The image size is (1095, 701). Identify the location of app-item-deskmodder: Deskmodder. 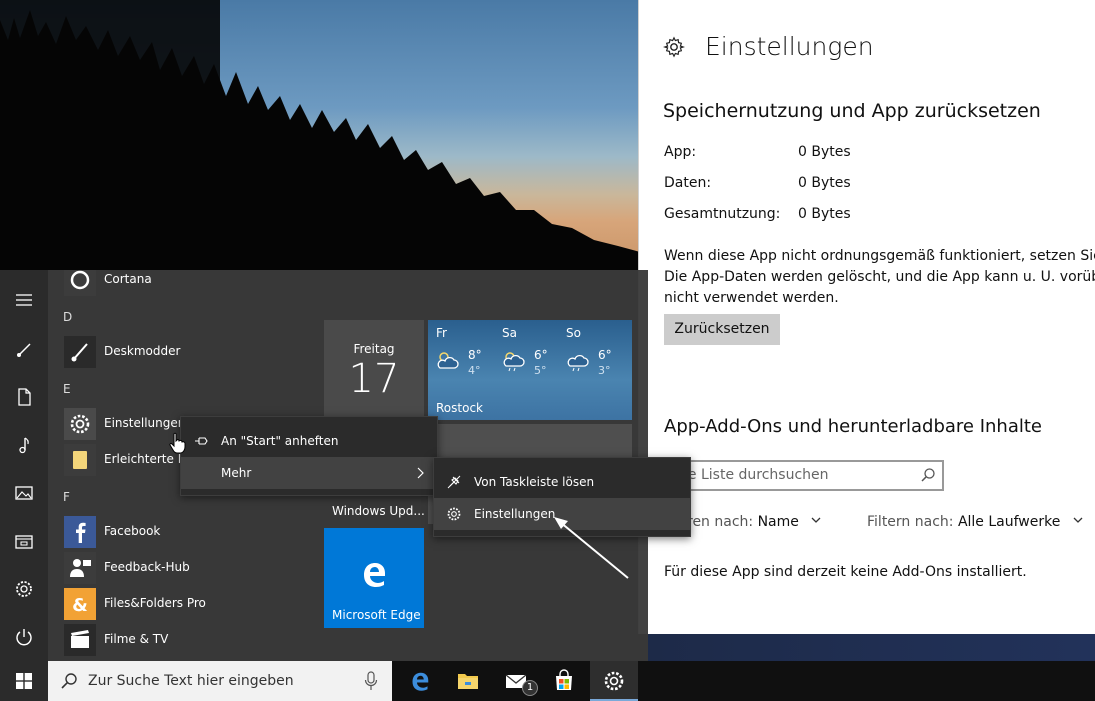
(193, 352).